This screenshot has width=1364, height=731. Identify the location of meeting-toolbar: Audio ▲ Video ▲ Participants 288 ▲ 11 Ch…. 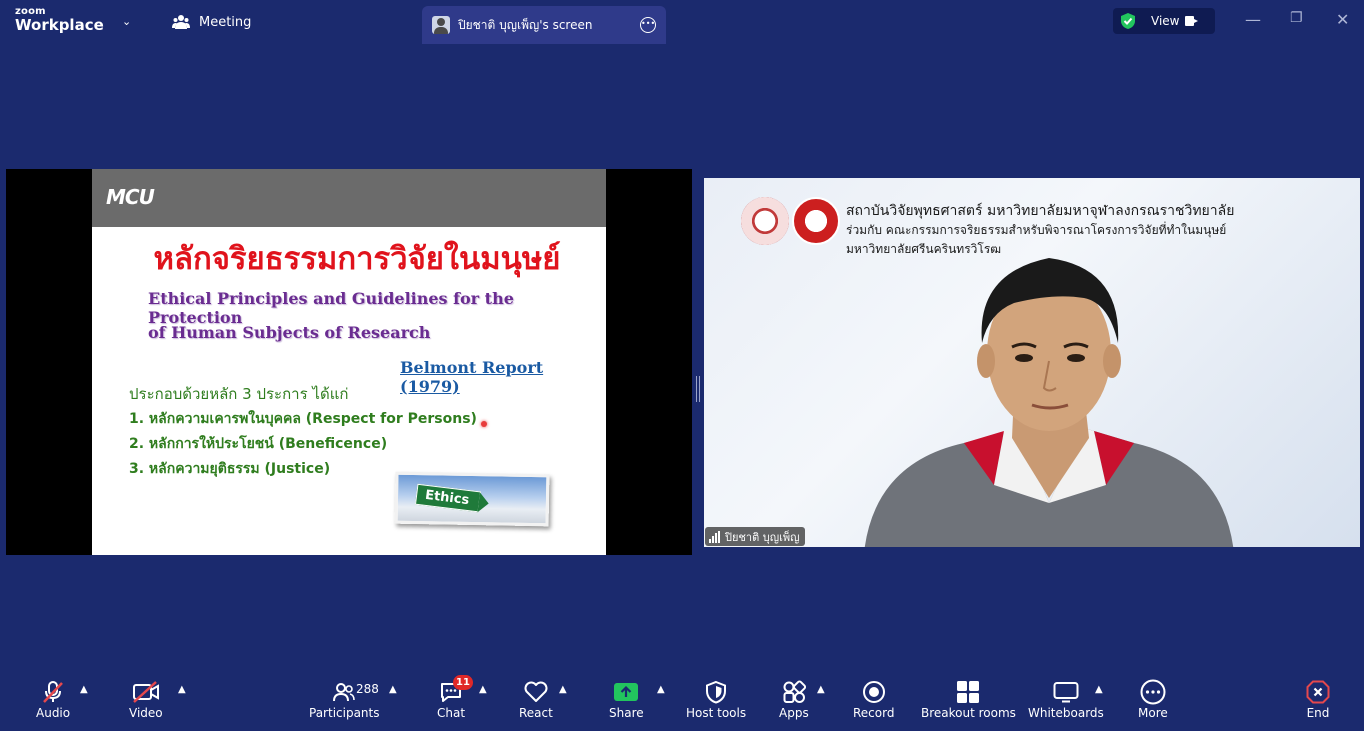
(682, 700).